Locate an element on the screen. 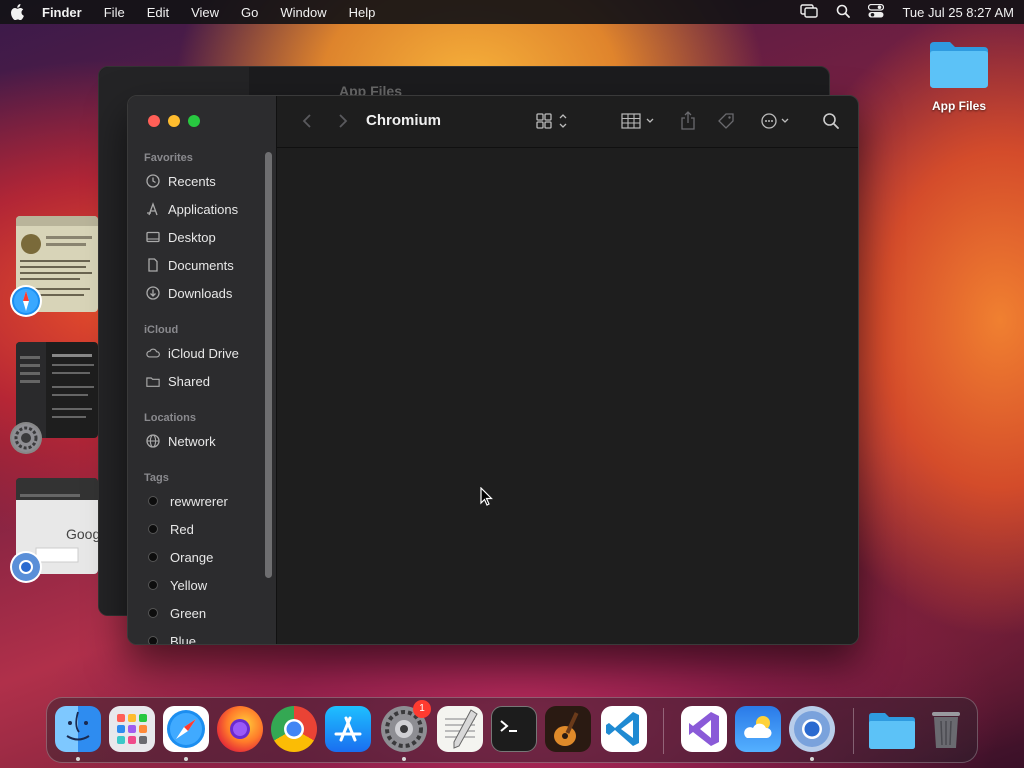 The image size is (1024, 768). sidebar-scrollbar is located at coordinates (268, 365).